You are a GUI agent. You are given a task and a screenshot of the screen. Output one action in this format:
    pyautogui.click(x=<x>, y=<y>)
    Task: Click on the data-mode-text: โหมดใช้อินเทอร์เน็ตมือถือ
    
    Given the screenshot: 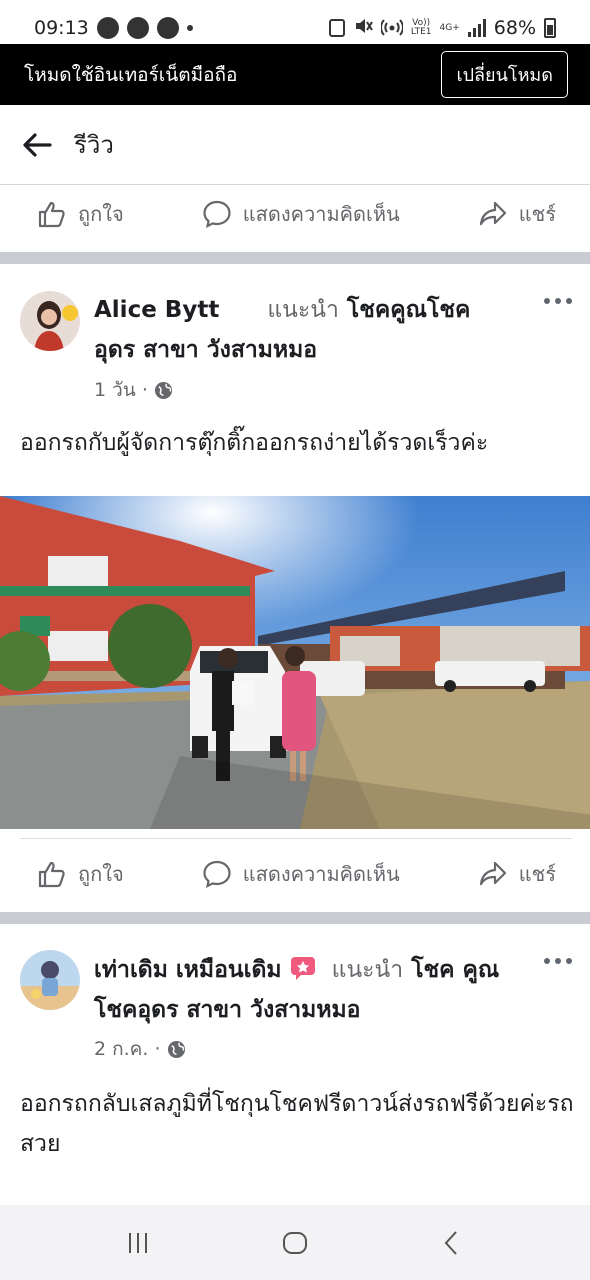 What is the action you would take?
    pyautogui.click(x=131, y=74)
    